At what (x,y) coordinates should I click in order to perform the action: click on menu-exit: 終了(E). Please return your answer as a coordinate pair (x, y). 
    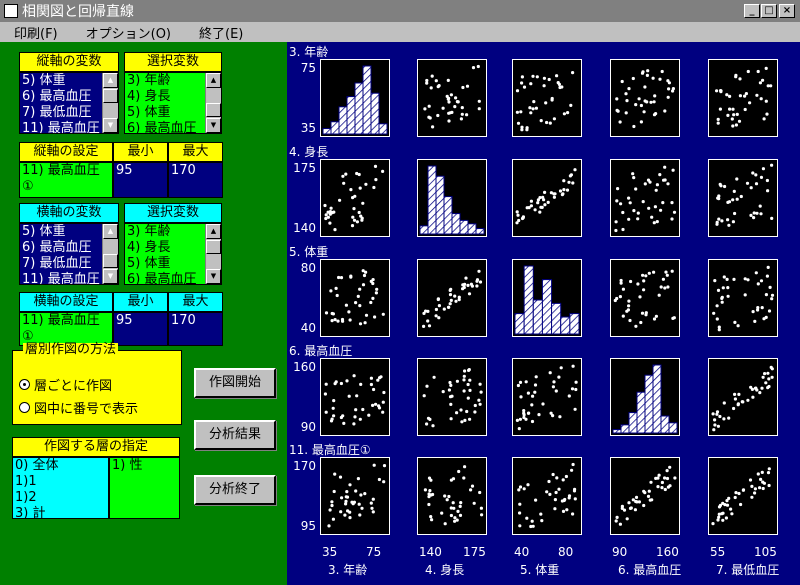
    Looking at the image, I should click on (221, 32).